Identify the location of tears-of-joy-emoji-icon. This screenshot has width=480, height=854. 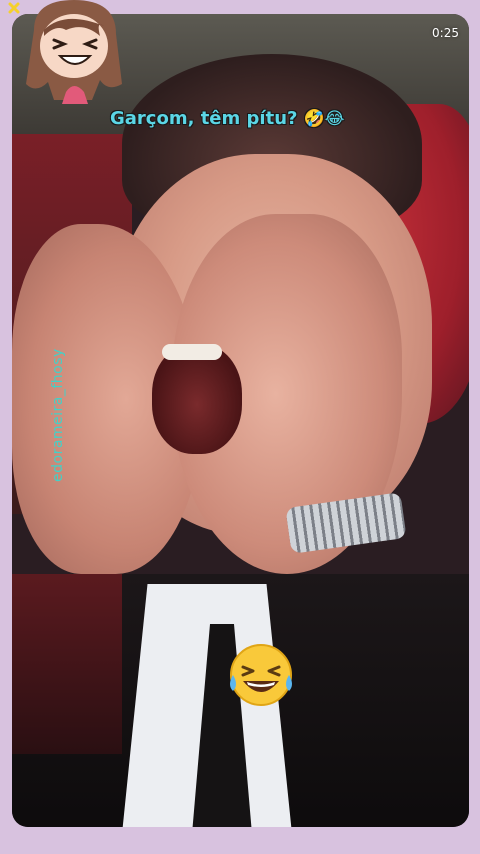
(261, 675).